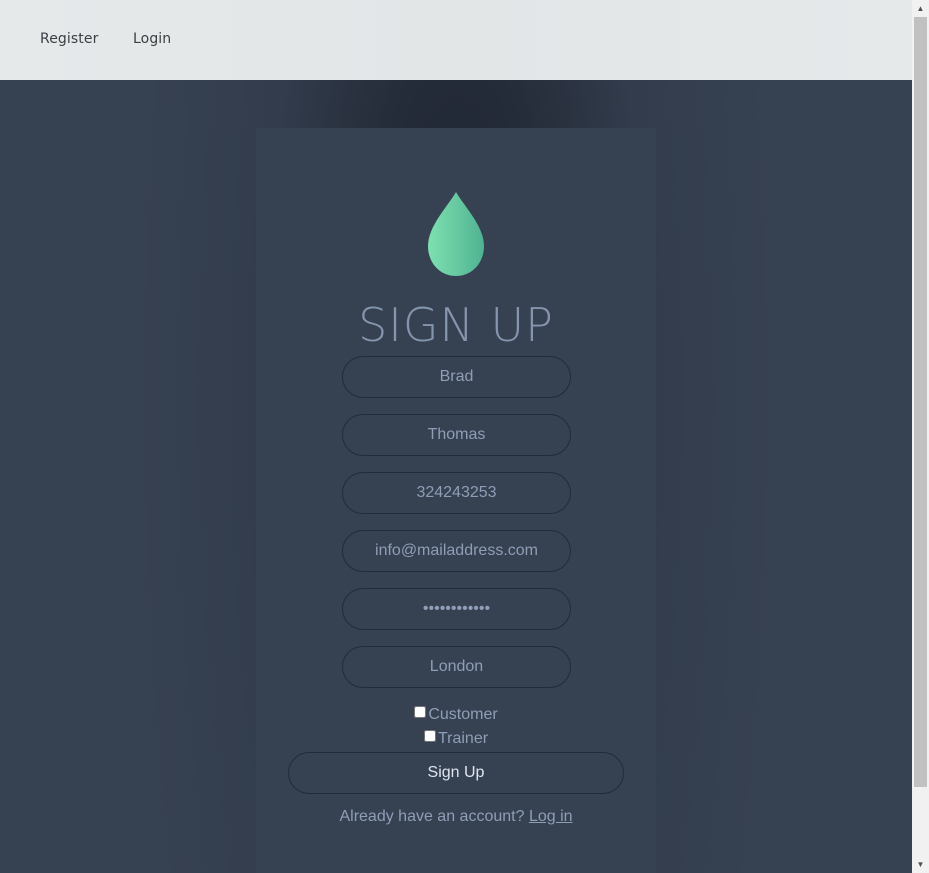 The width and height of the screenshot is (929, 873). I want to click on scroll-up-icon: ▲, so click(920, 8).